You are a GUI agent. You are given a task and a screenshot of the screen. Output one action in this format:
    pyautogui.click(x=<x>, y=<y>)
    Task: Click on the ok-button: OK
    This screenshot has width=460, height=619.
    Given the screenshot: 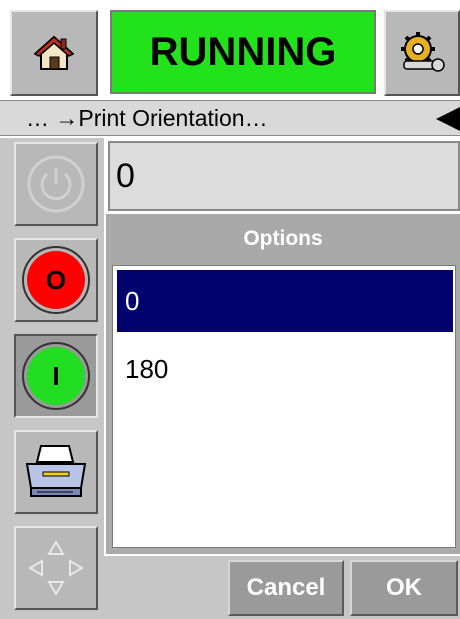 What is the action you would take?
    pyautogui.click(x=404, y=588)
    